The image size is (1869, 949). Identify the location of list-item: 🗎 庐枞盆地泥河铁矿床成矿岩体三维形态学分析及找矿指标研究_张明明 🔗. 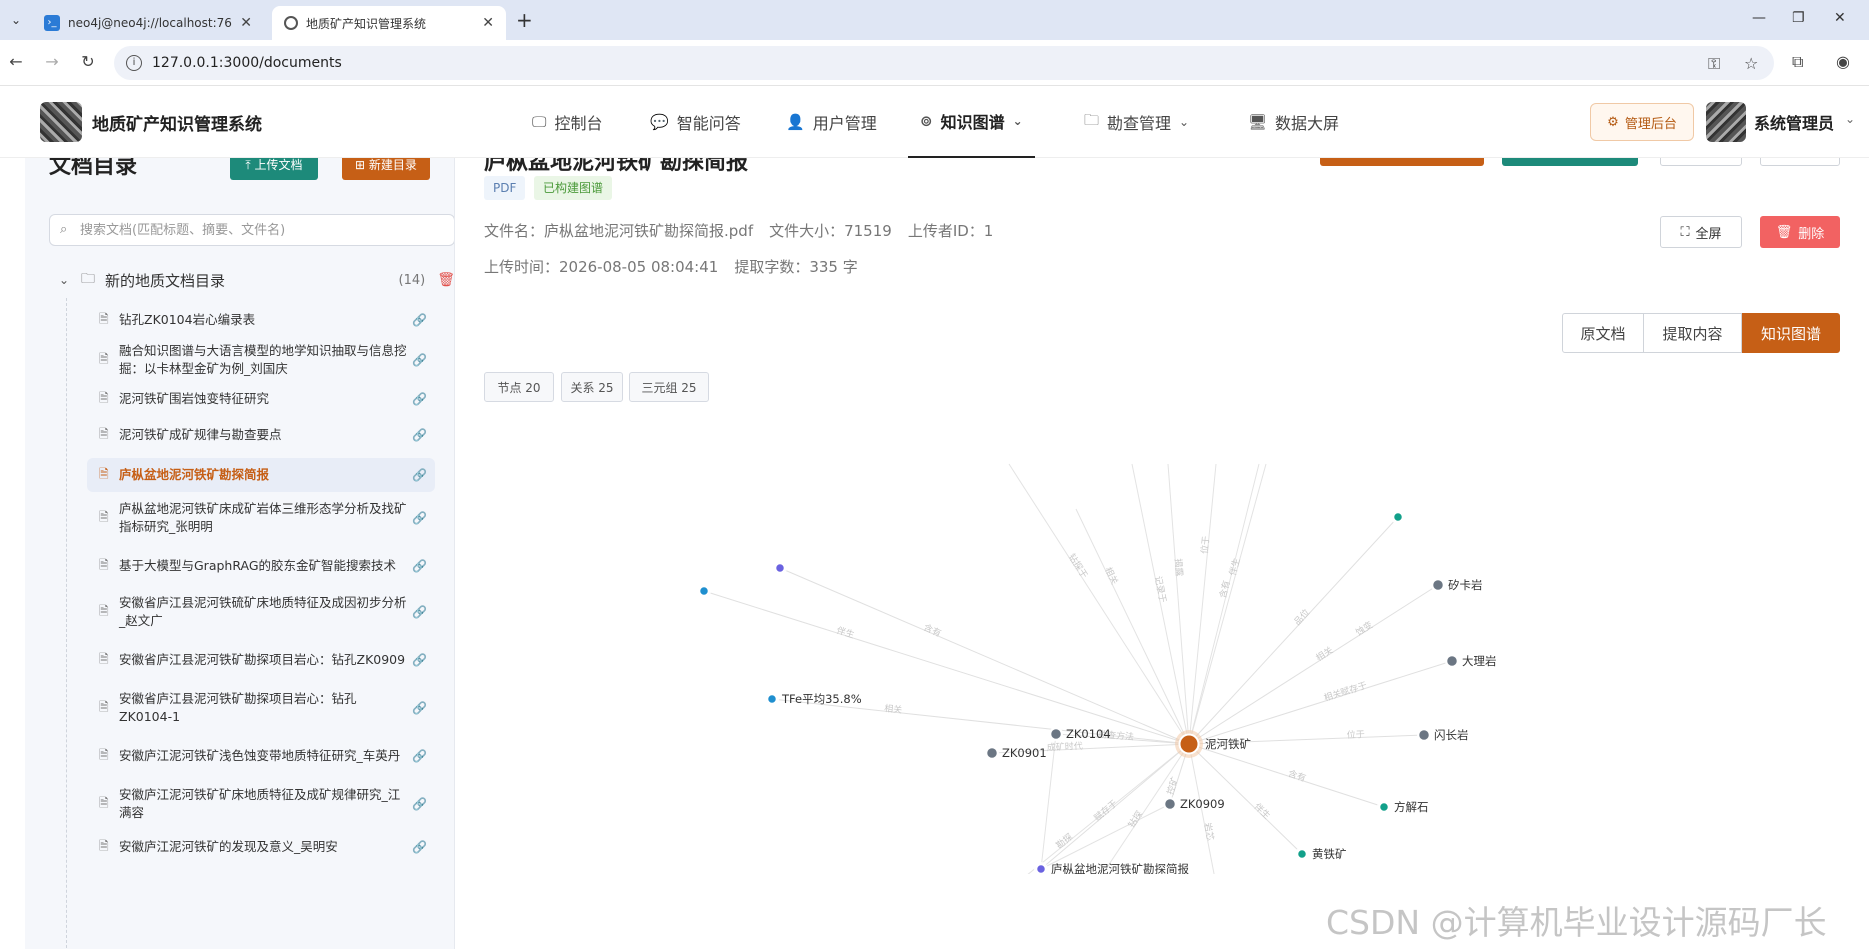
(261, 518).